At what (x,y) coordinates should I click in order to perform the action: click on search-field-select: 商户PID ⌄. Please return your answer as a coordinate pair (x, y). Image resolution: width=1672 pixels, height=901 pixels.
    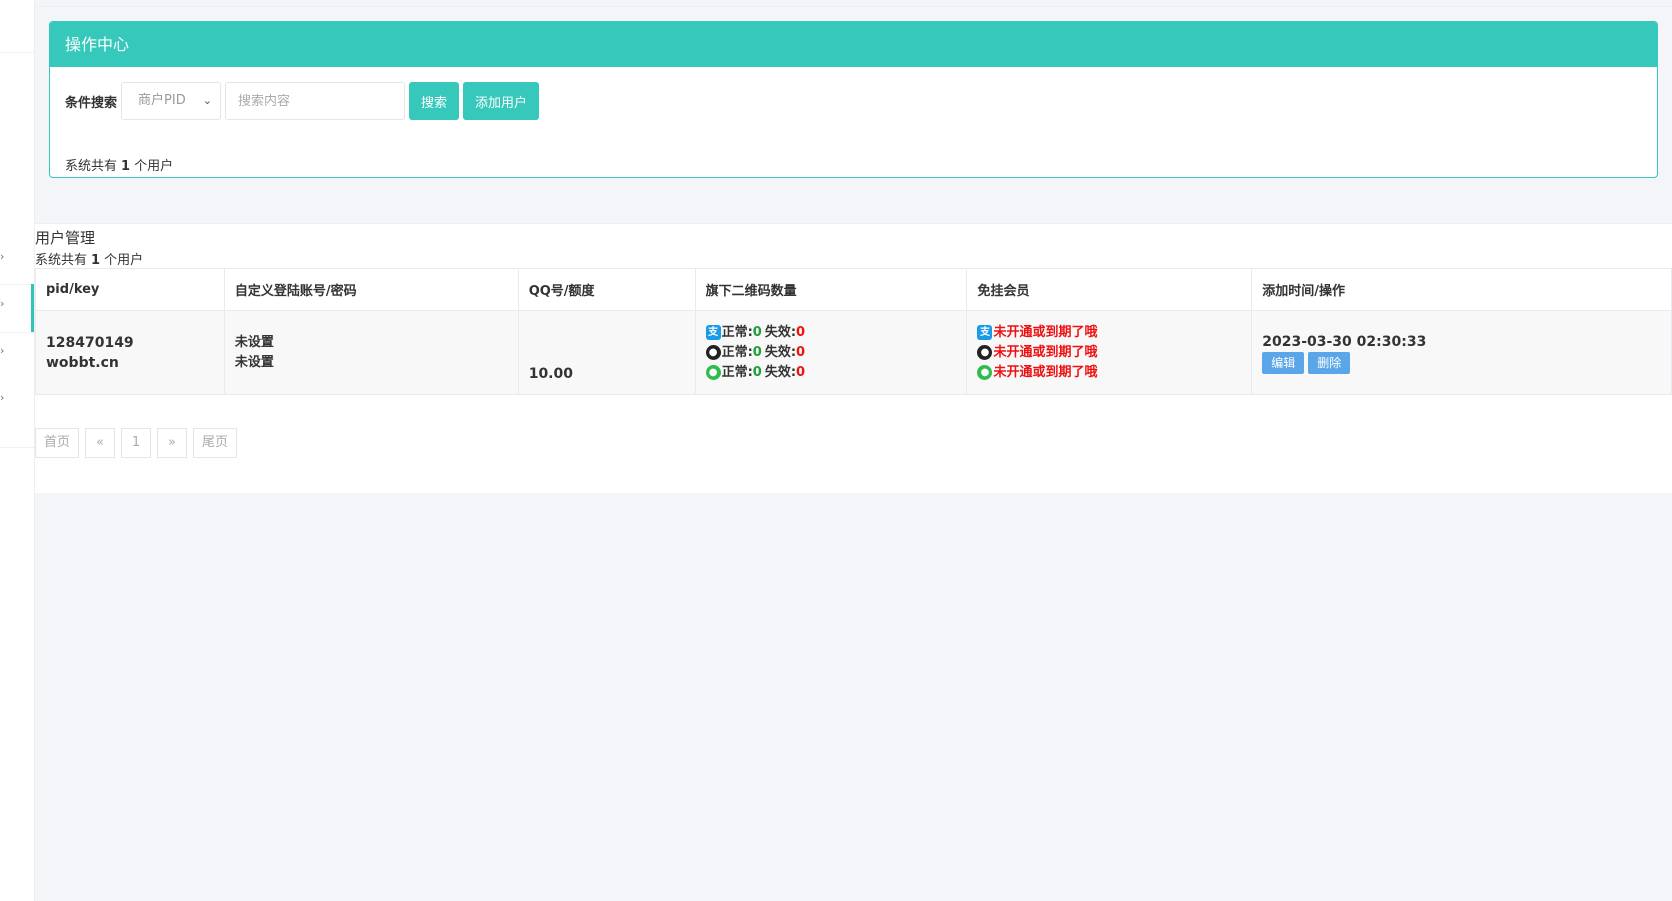
    Looking at the image, I should click on (171, 101).